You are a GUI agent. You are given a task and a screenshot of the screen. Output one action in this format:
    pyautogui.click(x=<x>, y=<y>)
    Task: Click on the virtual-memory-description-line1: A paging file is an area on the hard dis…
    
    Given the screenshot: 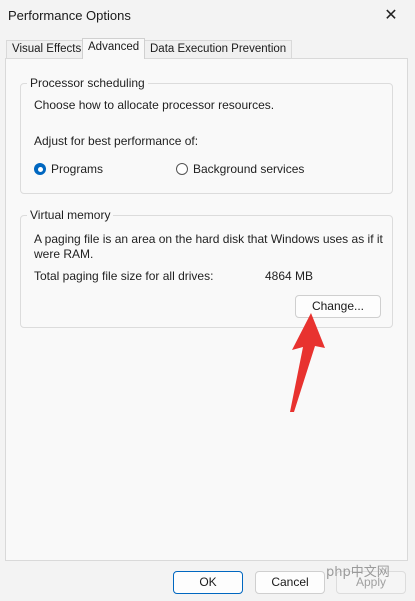 What is the action you would take?
    pyautogui.click(x=208, y=239)
    